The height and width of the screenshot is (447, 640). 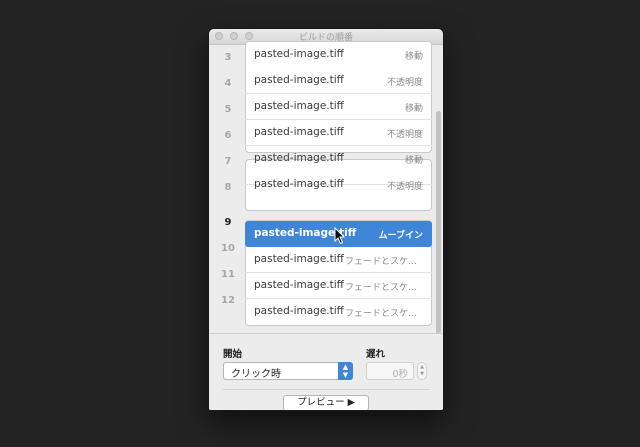 I want to click on start-label: 開始, so click(x=233, y=354).